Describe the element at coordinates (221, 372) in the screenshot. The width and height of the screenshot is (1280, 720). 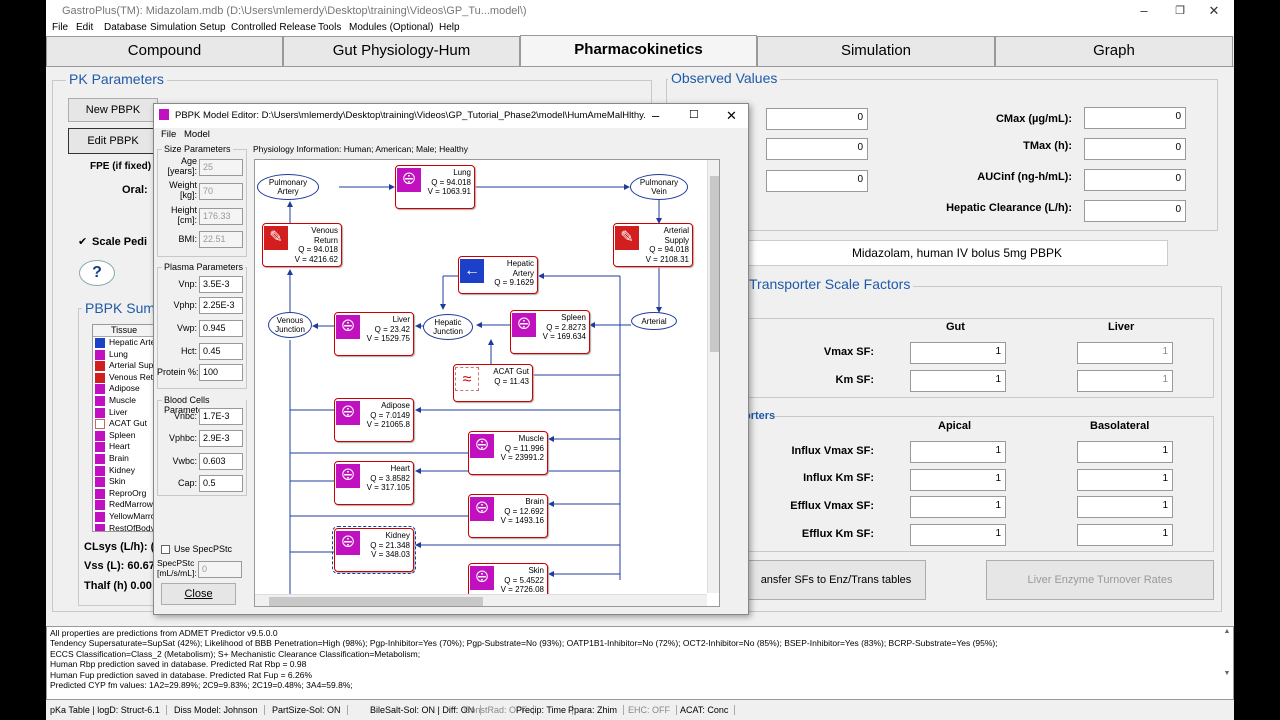
I see `plasma-param-field: 100` at that location.